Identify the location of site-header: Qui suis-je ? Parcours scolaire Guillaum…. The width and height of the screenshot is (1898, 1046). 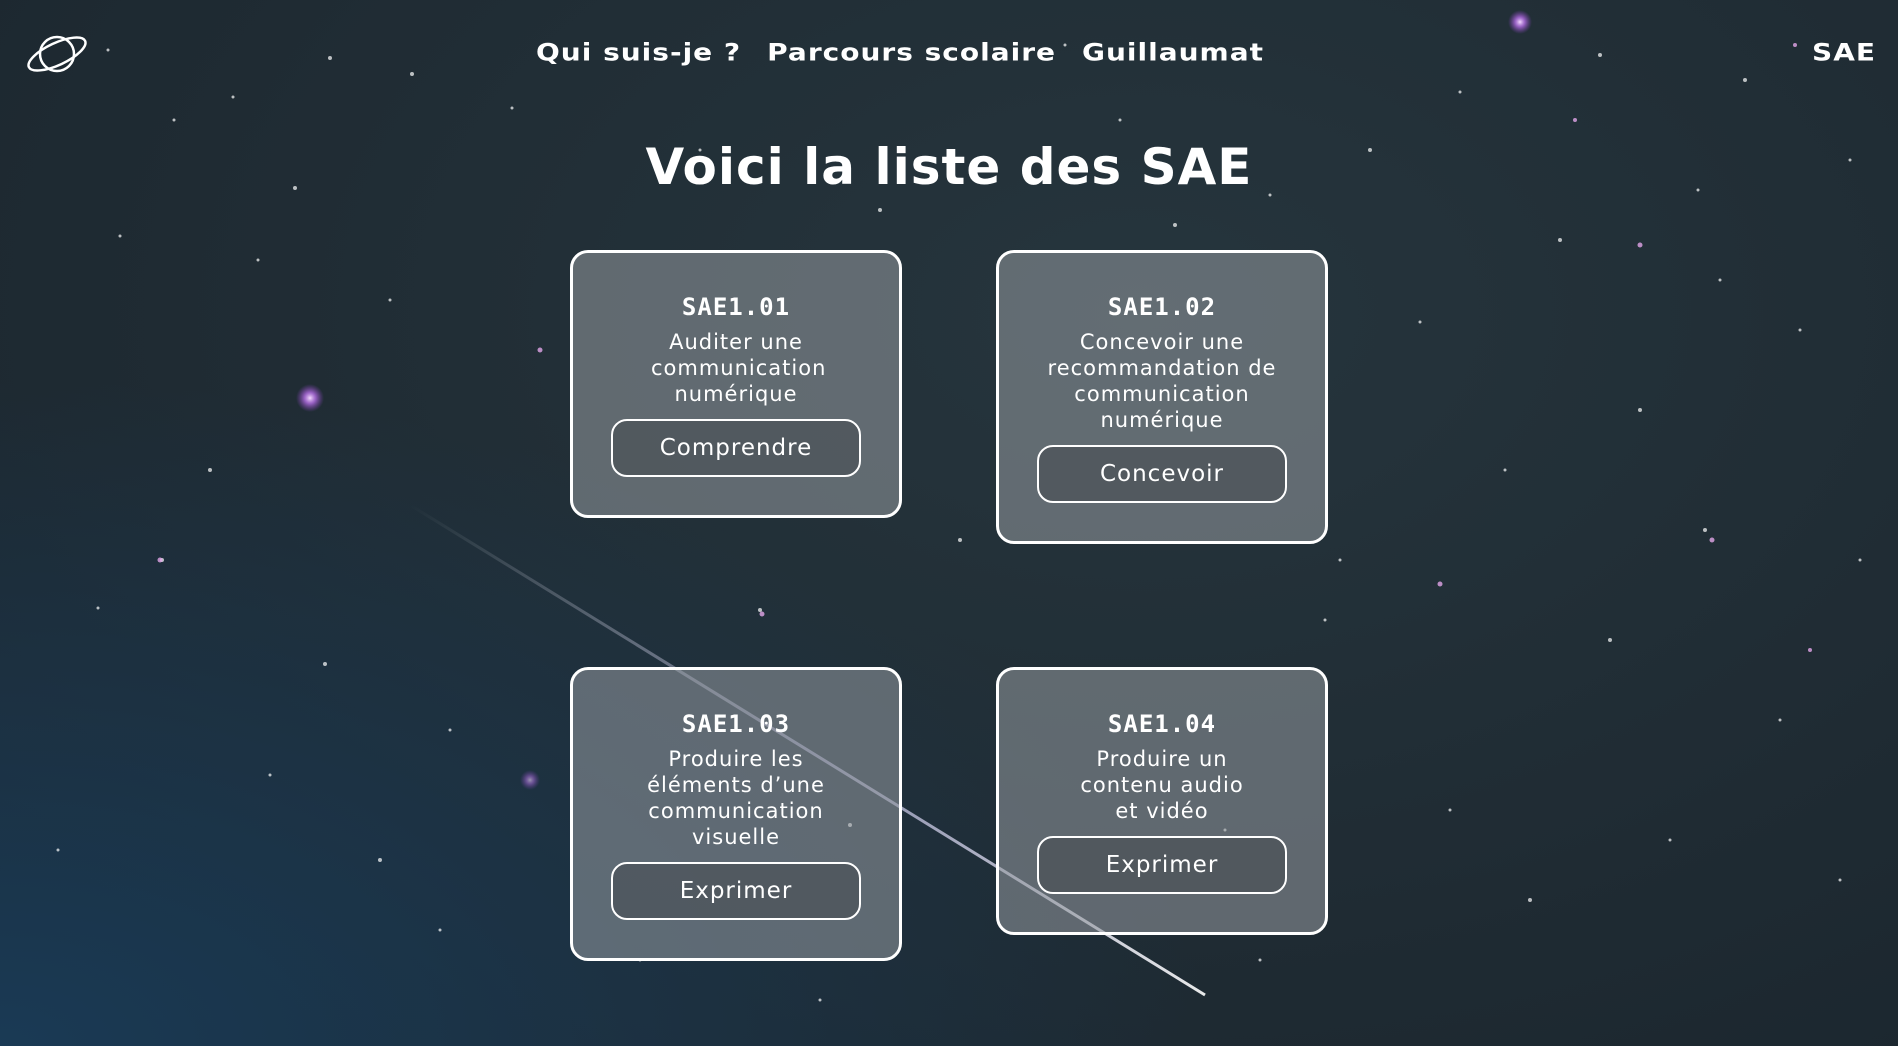
(949, 58).